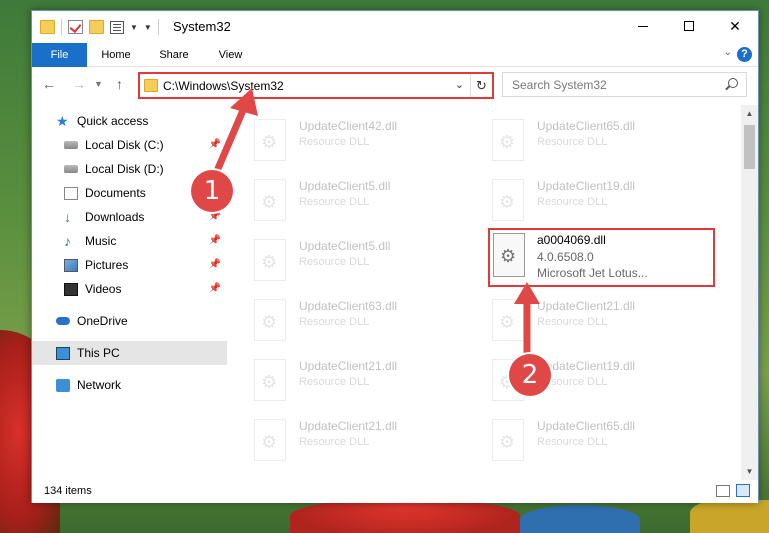  What do you see at coordinates (148, 27) in the screenshot?
I see `customize-qat-icon: ▼` at bounding box center [148, 27].